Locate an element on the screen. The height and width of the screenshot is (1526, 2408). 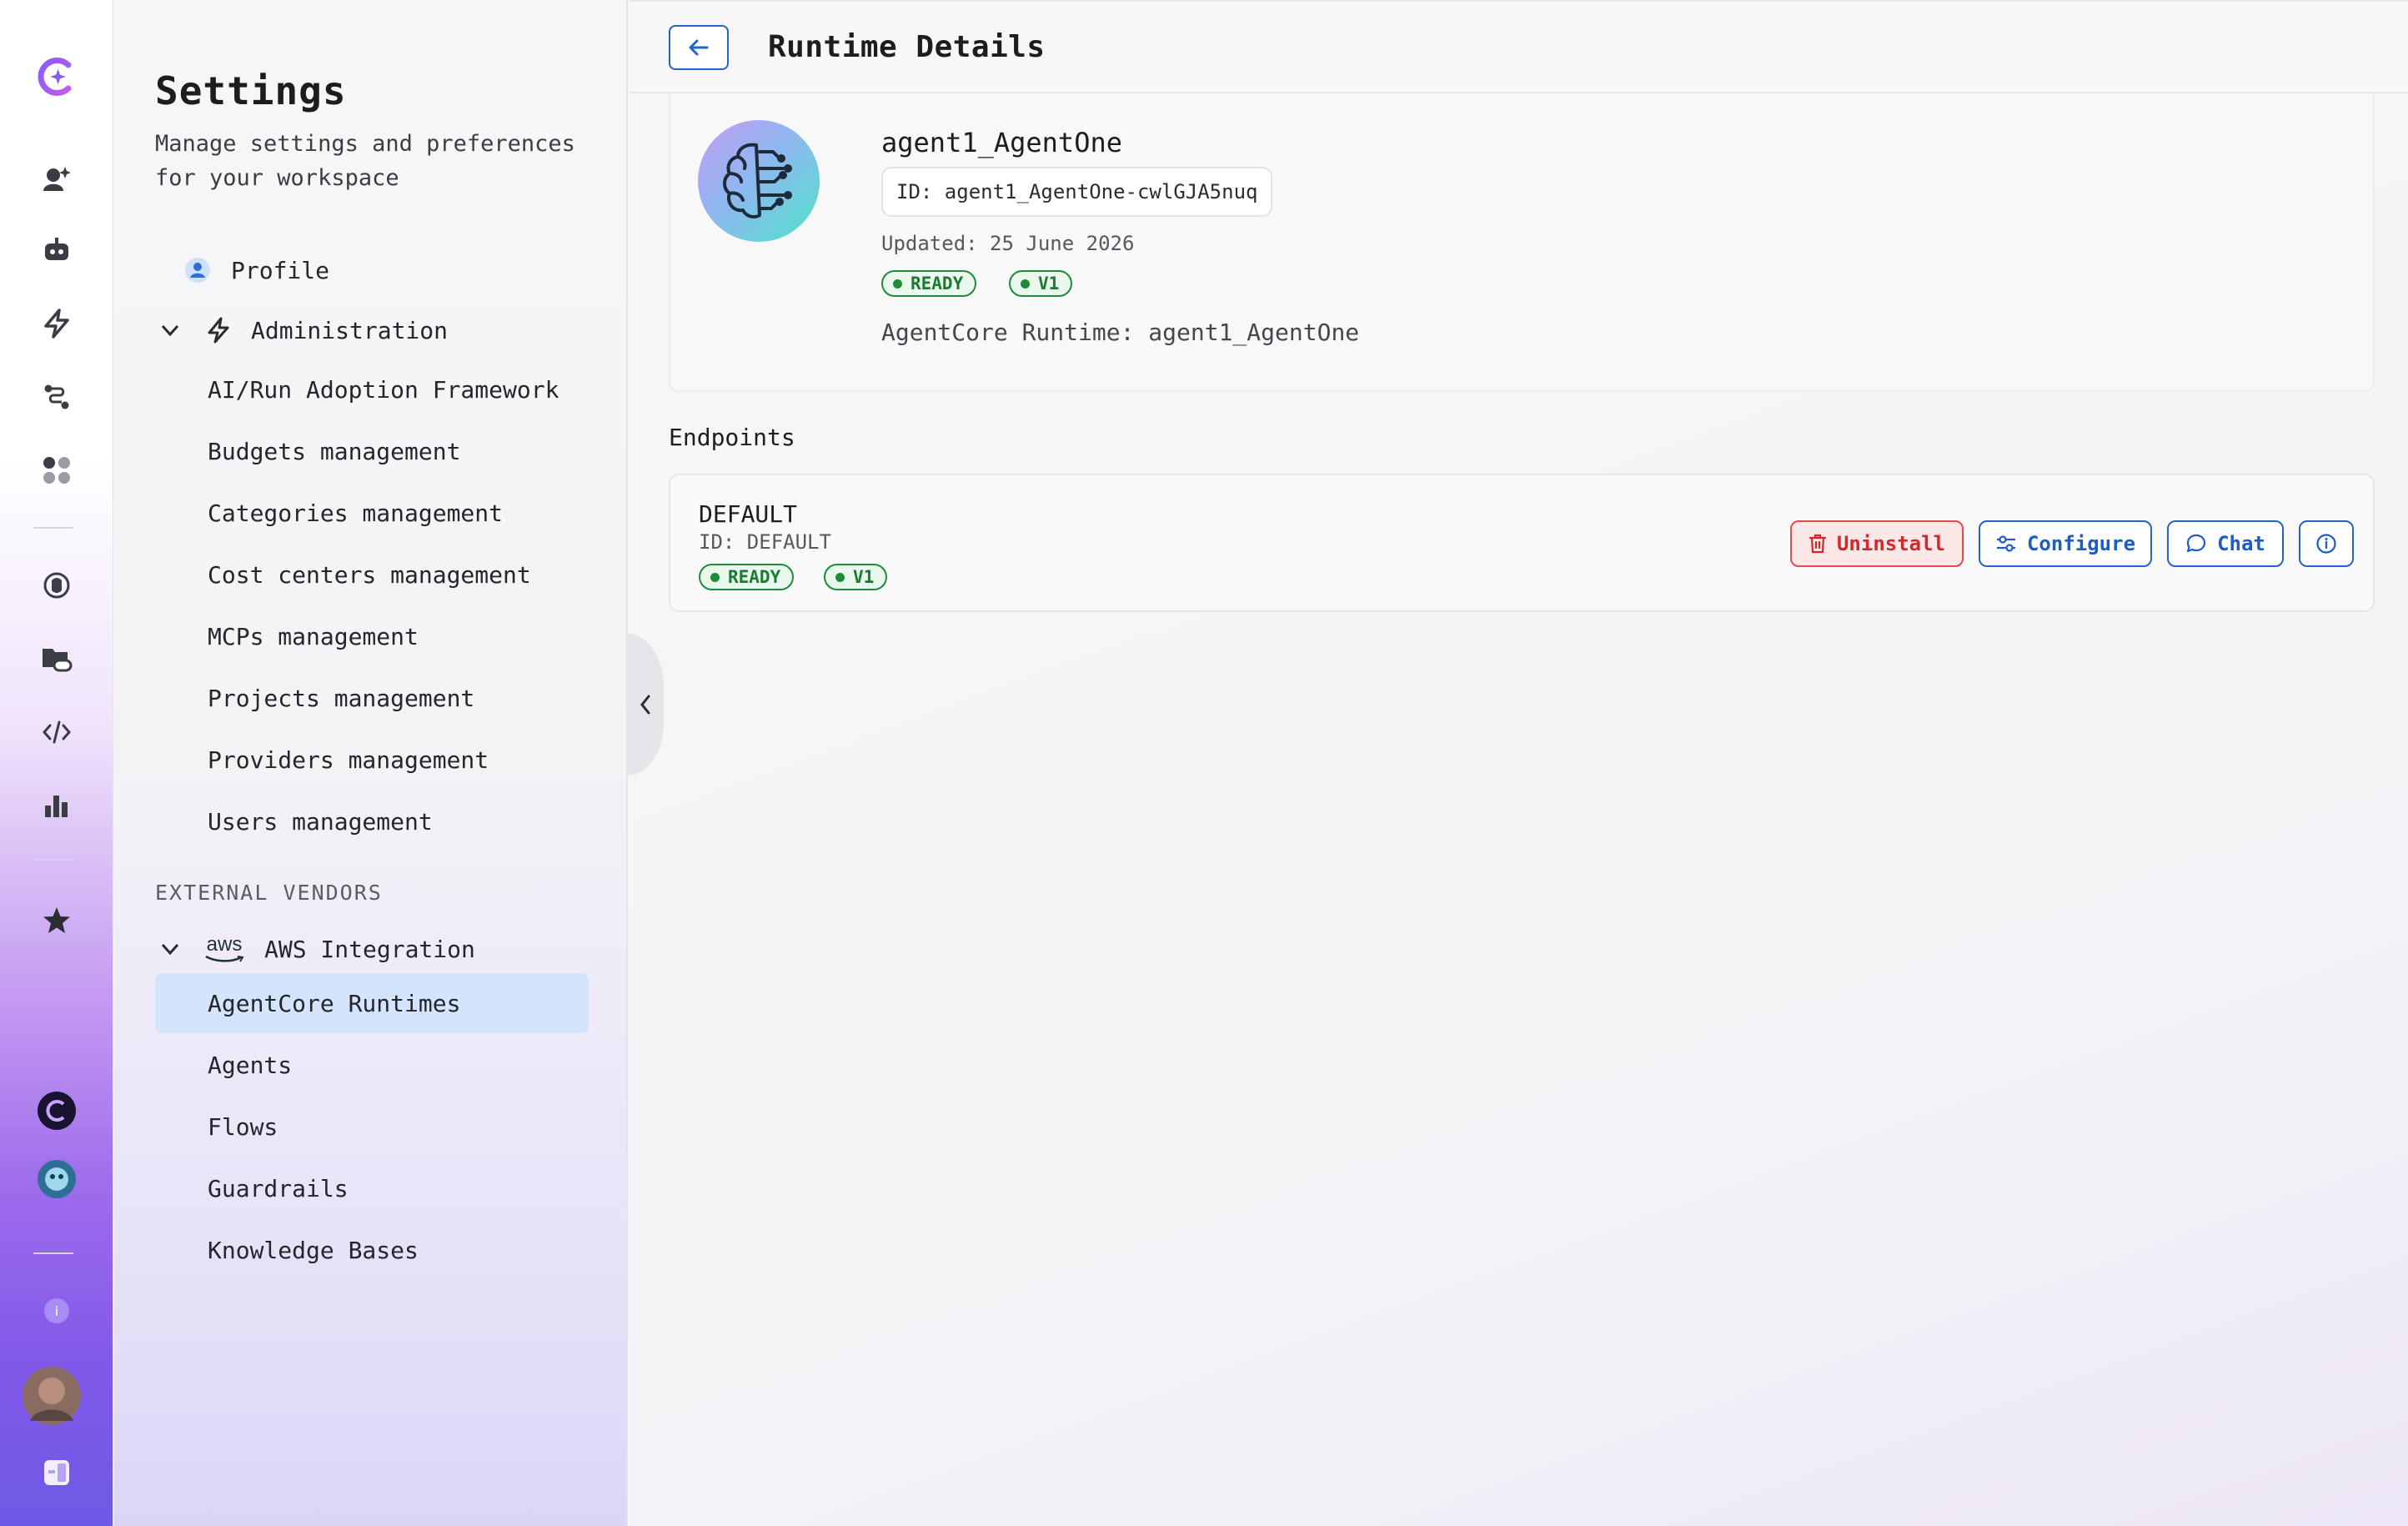
apps-icon is located at coordinates (56, 471).